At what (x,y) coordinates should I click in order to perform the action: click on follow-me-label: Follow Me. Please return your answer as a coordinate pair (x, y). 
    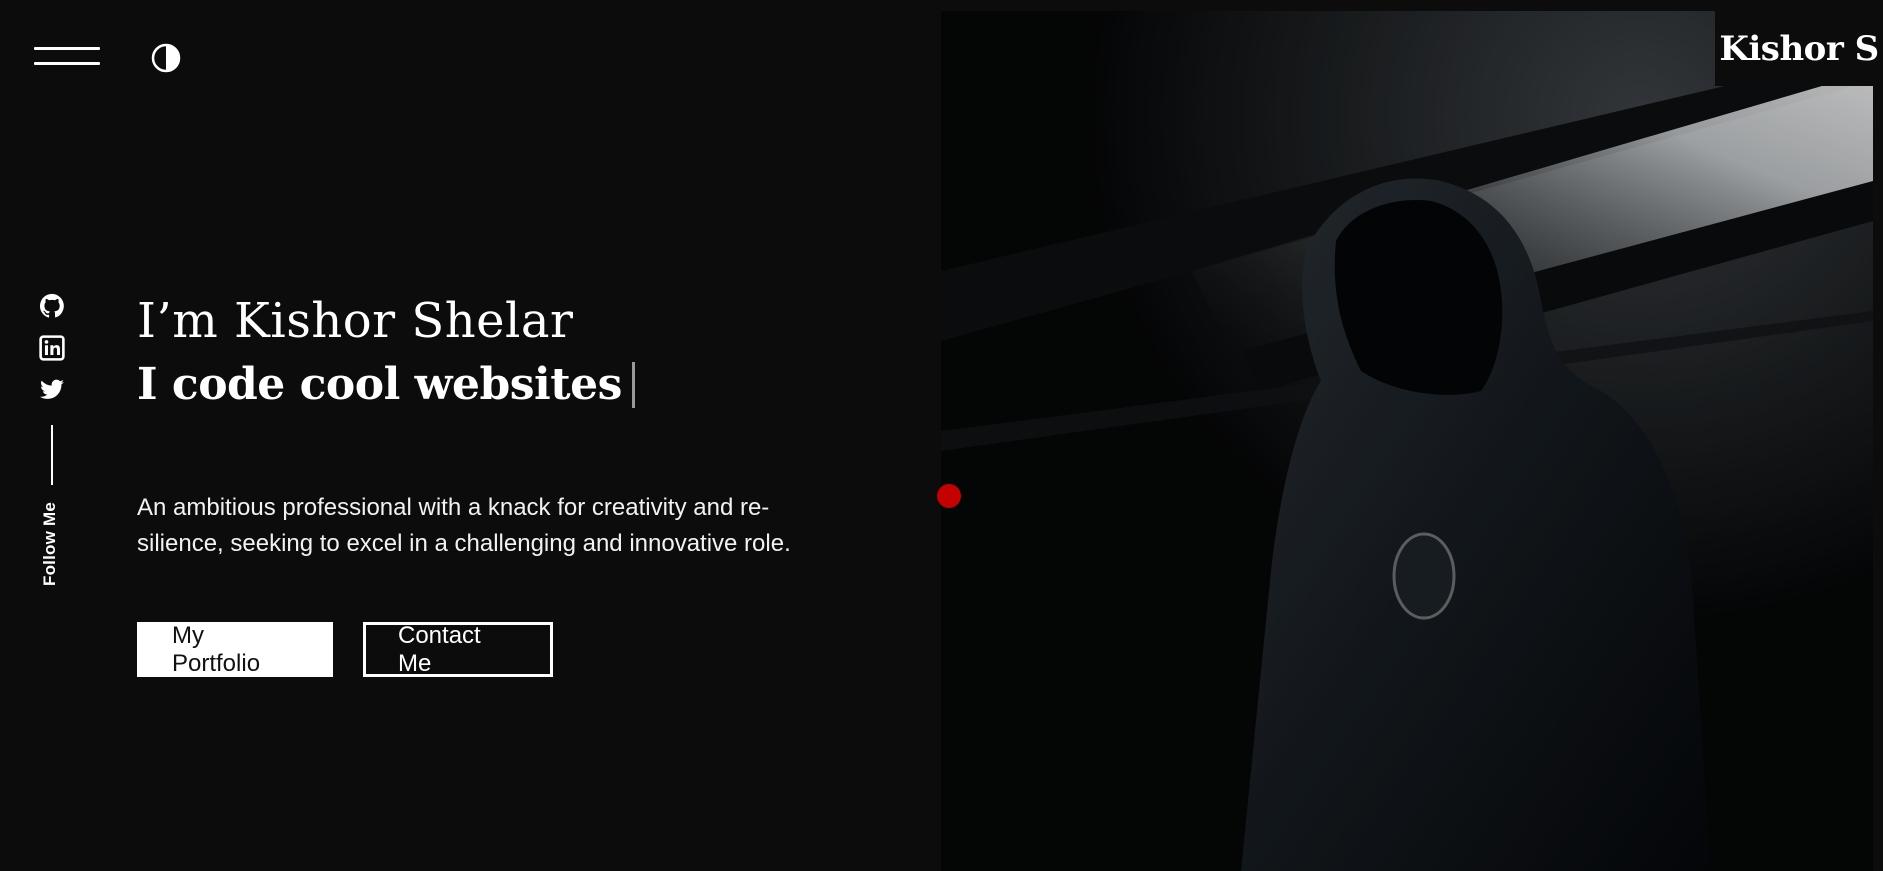
    Looking at the image, I should click on (49, 544).